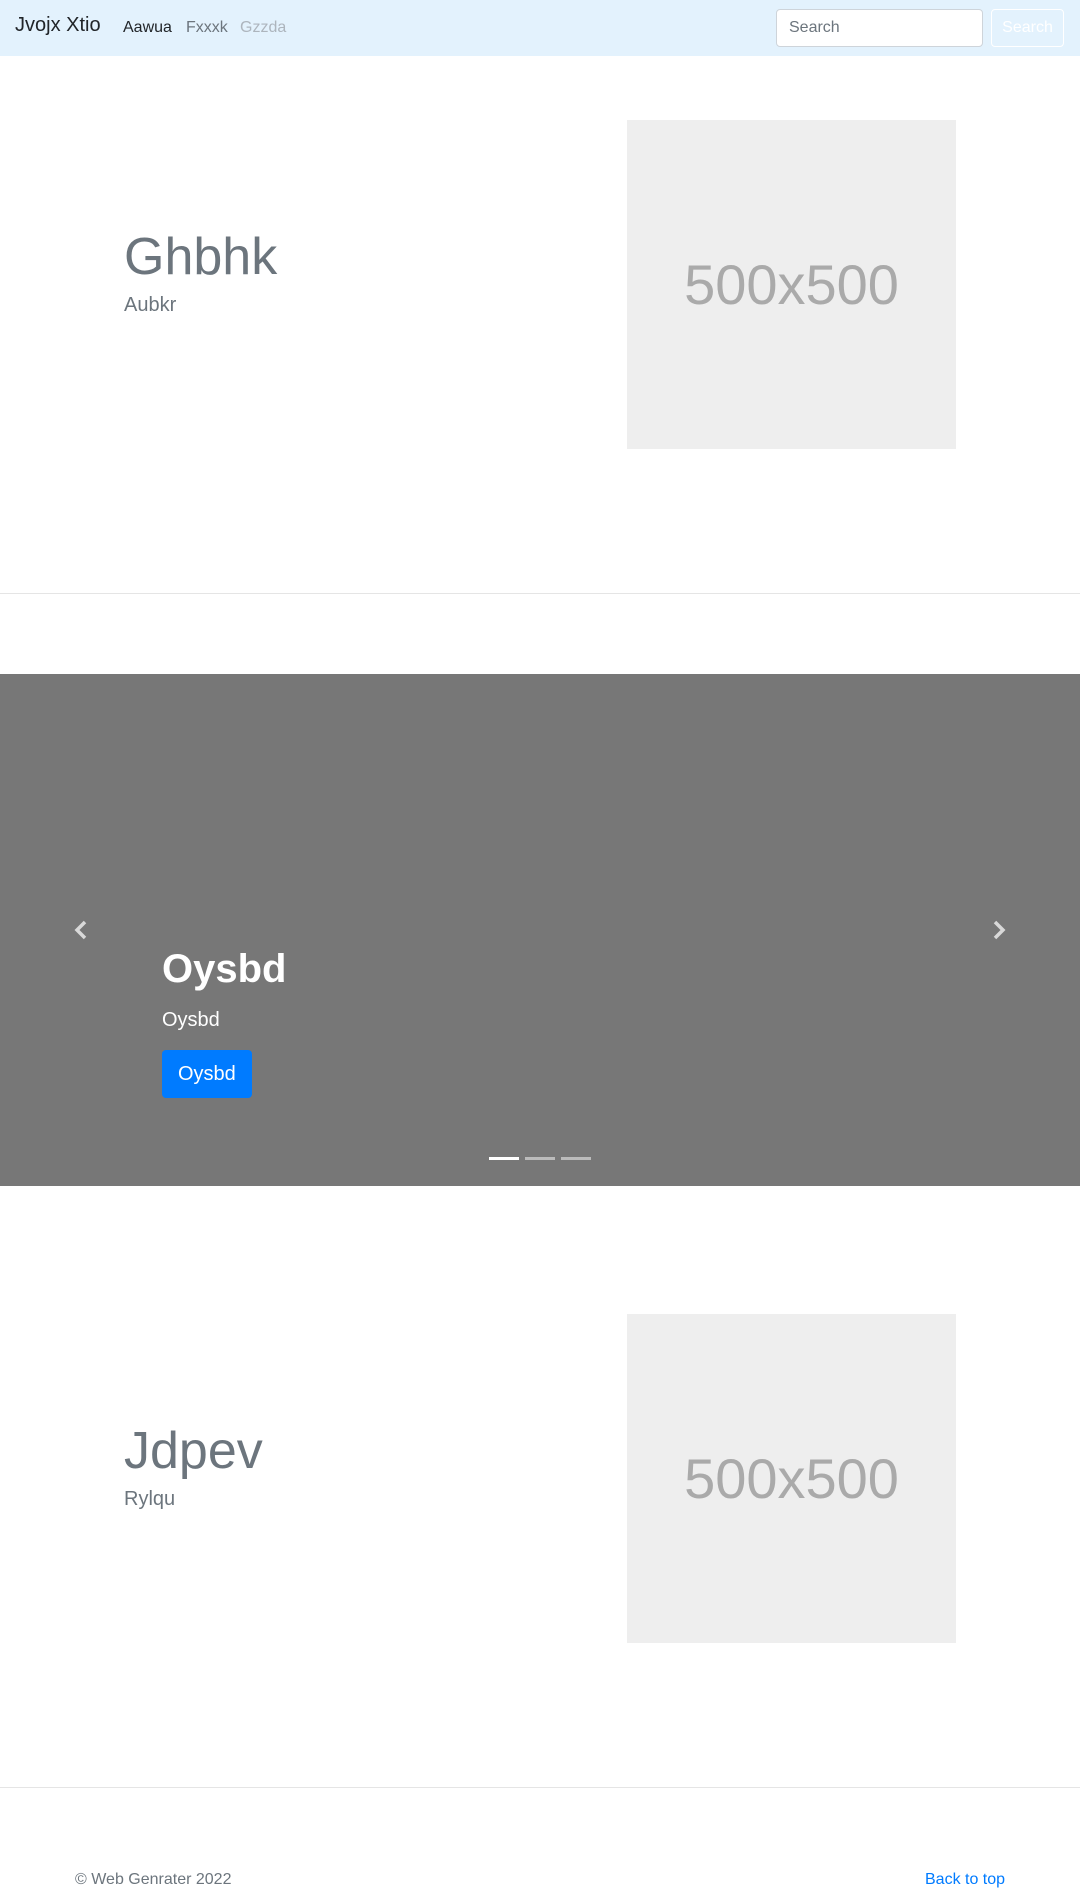  What do you see at coordinates (965, 1880) in the screenshot?
I see `back-to-top-link: Back to top` at bounding box center [965, 1880].